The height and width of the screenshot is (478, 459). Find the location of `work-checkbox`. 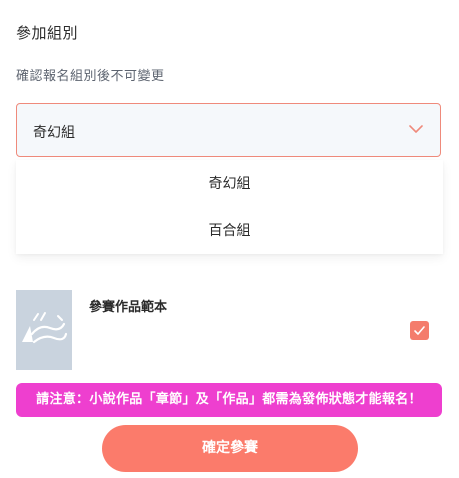

work-checkbox is located at coordinates (419, 330).